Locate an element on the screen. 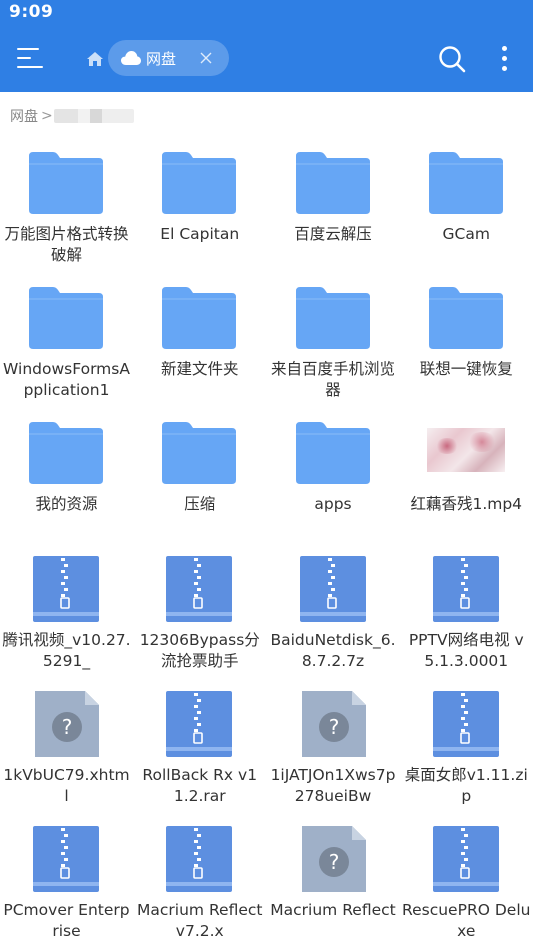 This screenshot has width=533, height=947. file-item-unknown: ? 1iJATJOn1Xws7p278ueiBw is located at coordinates (333, 749).